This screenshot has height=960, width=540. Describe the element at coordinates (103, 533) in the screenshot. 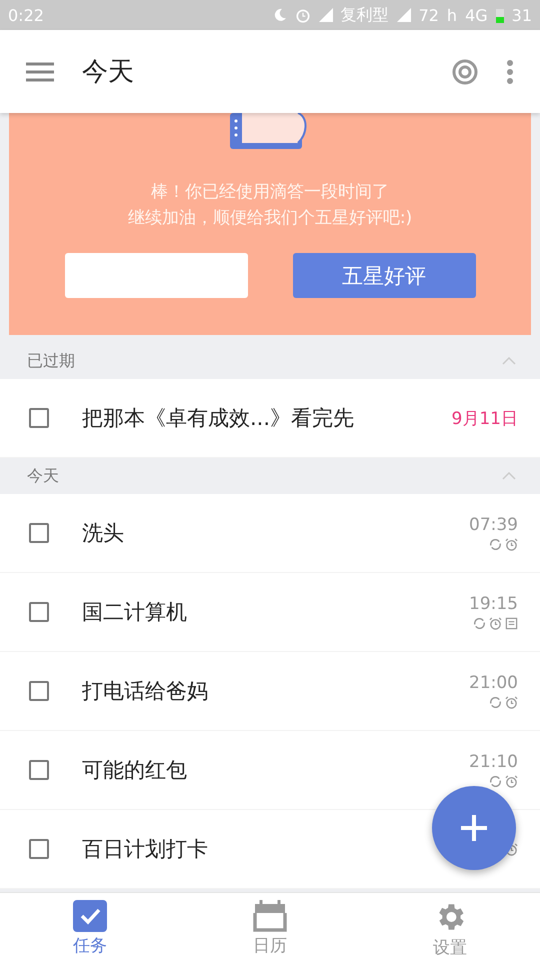

I see `task-title: 洗头` at that location.